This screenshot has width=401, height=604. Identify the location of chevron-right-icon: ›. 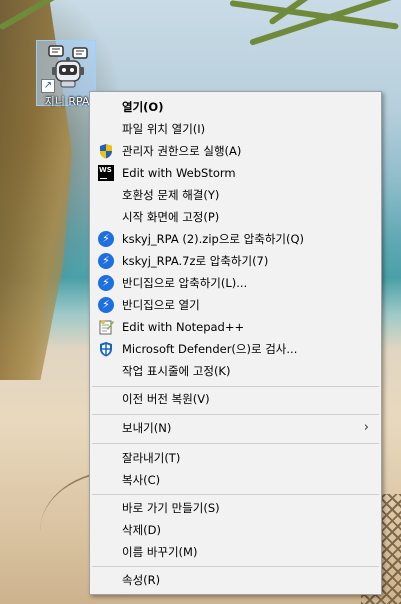
(366, 427).